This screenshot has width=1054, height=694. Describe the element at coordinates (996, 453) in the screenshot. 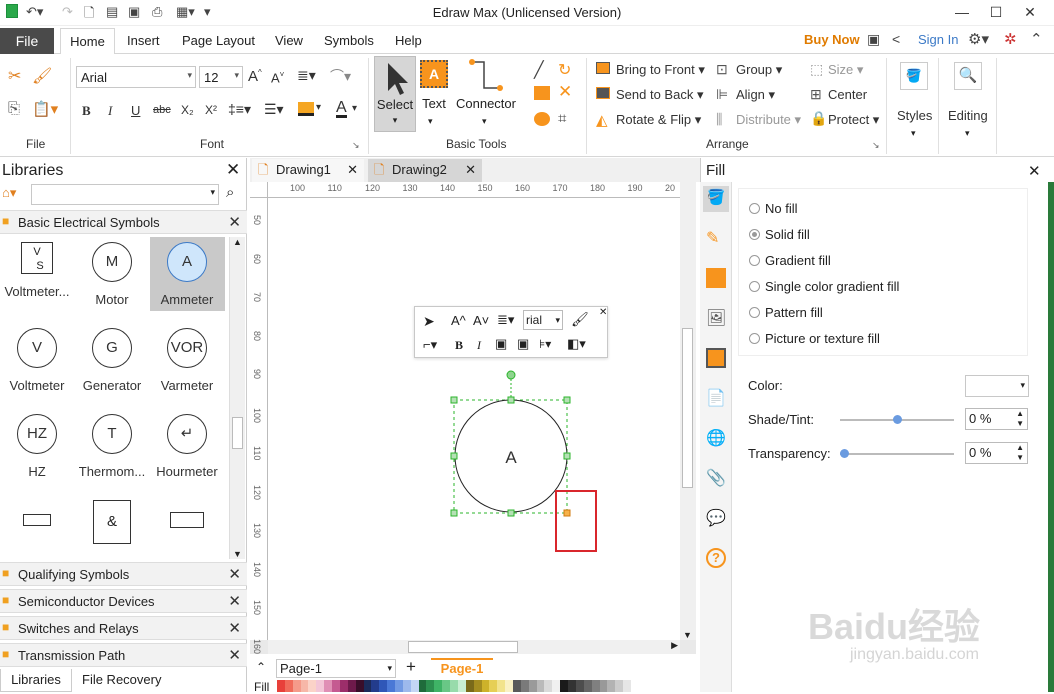

I see `transparency-spinner: 0 % ▲ ▼` at that location.